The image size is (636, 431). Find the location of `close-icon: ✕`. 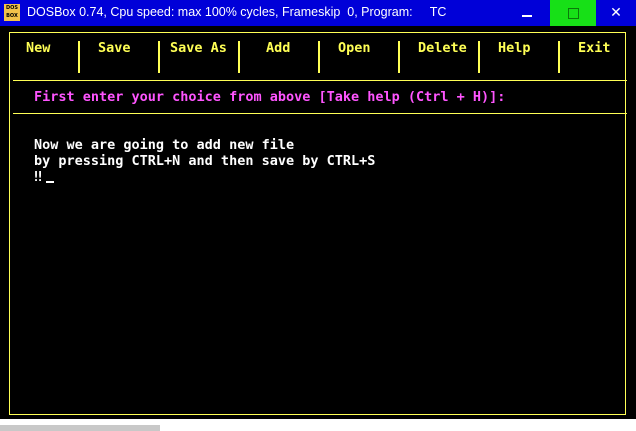

close-icon: ✕ is located at coordinates (616, 13).